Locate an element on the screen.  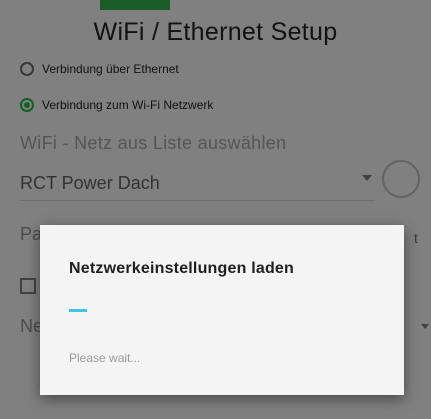
dialog-title: Netzwerkeinstellungen laden is located at coordinates (182, 268).